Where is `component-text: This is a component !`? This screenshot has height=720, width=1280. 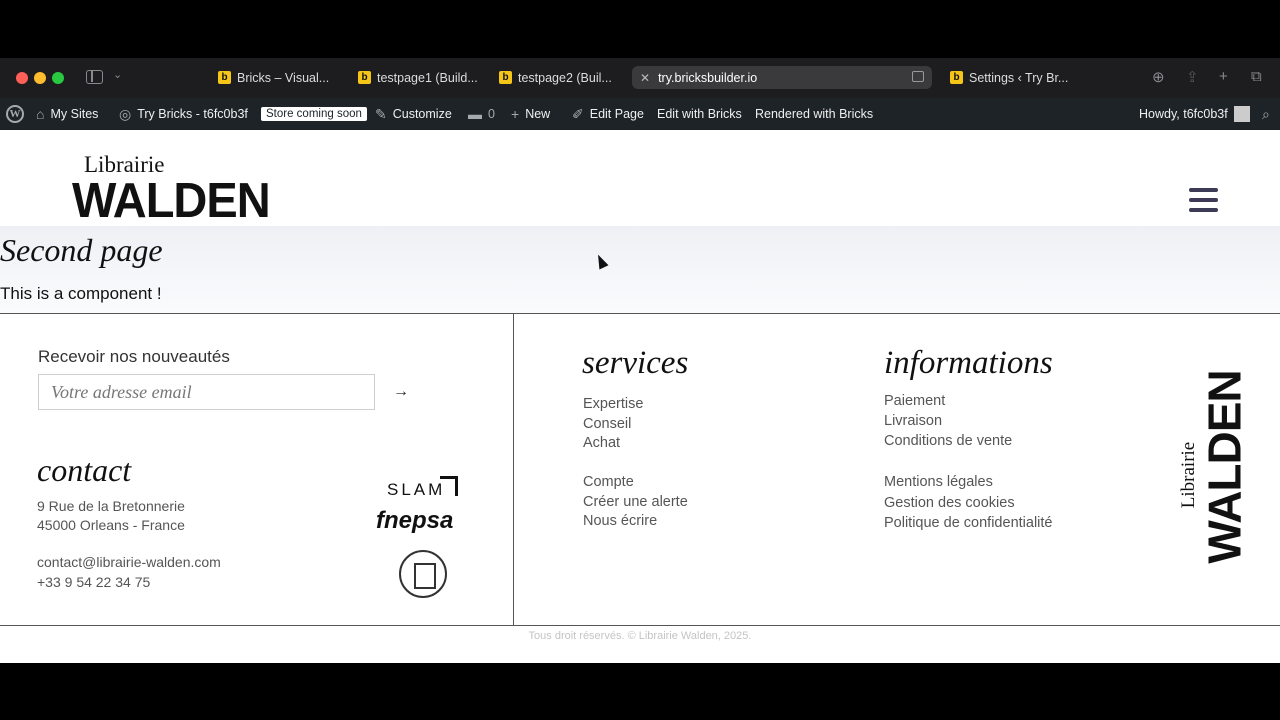
component-text: This is a component ! is located at coordinates (81, 293).